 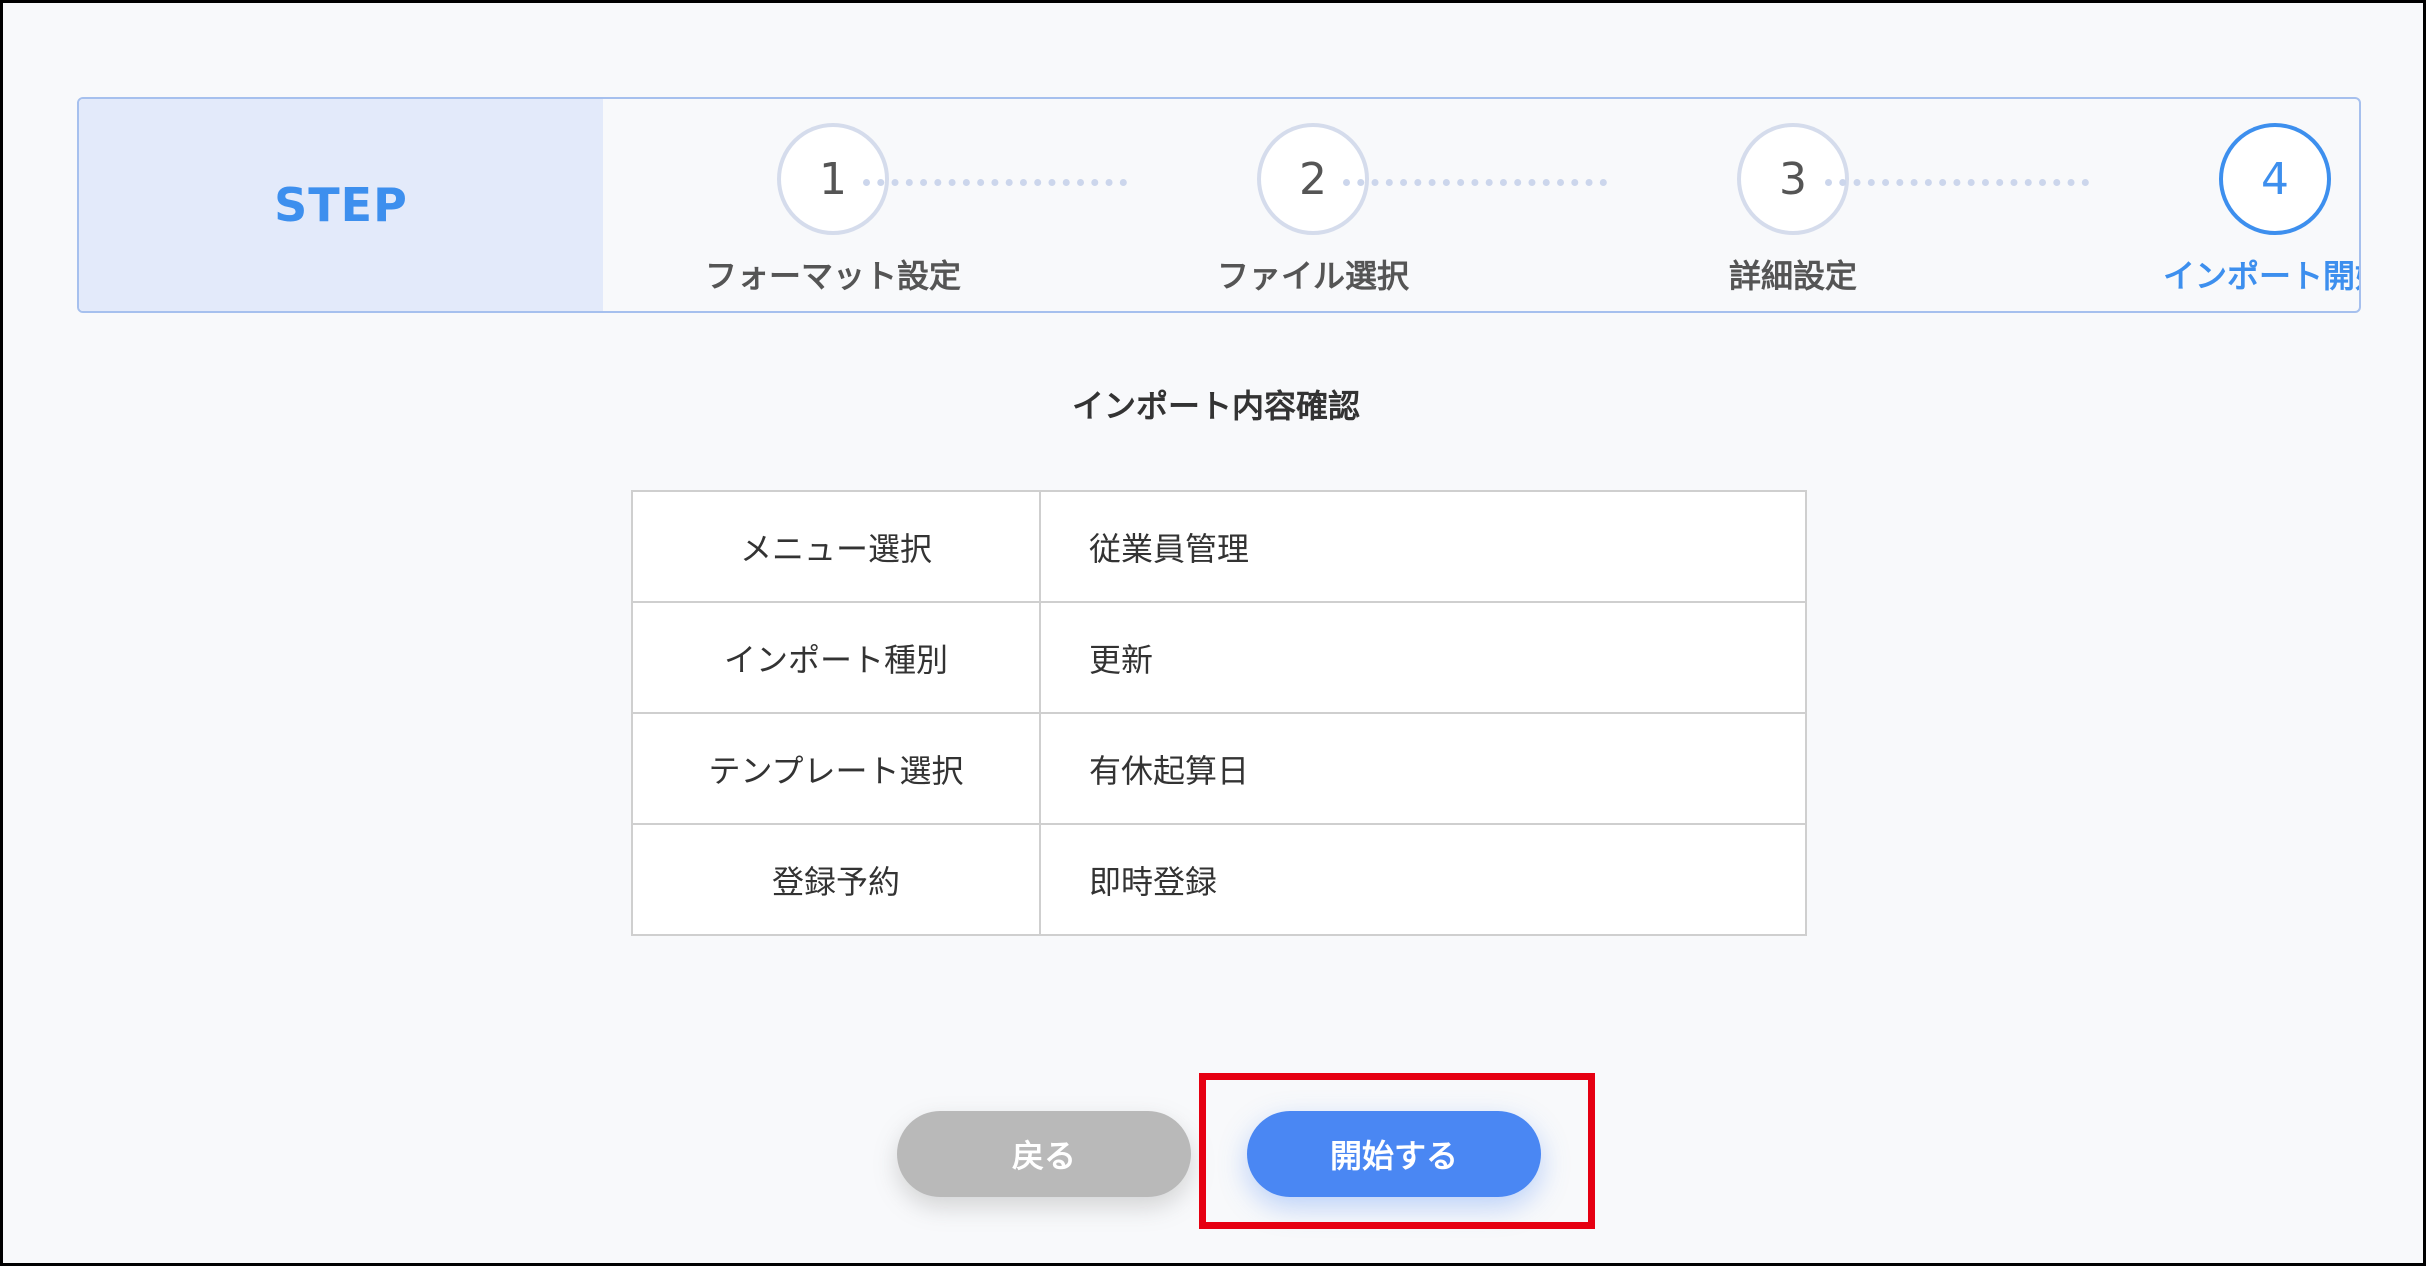 What do you see at coordinates (832, 276) in the screenshot?
I see `step-1-name: フォーマット設定` at bounding box center [832, 276].